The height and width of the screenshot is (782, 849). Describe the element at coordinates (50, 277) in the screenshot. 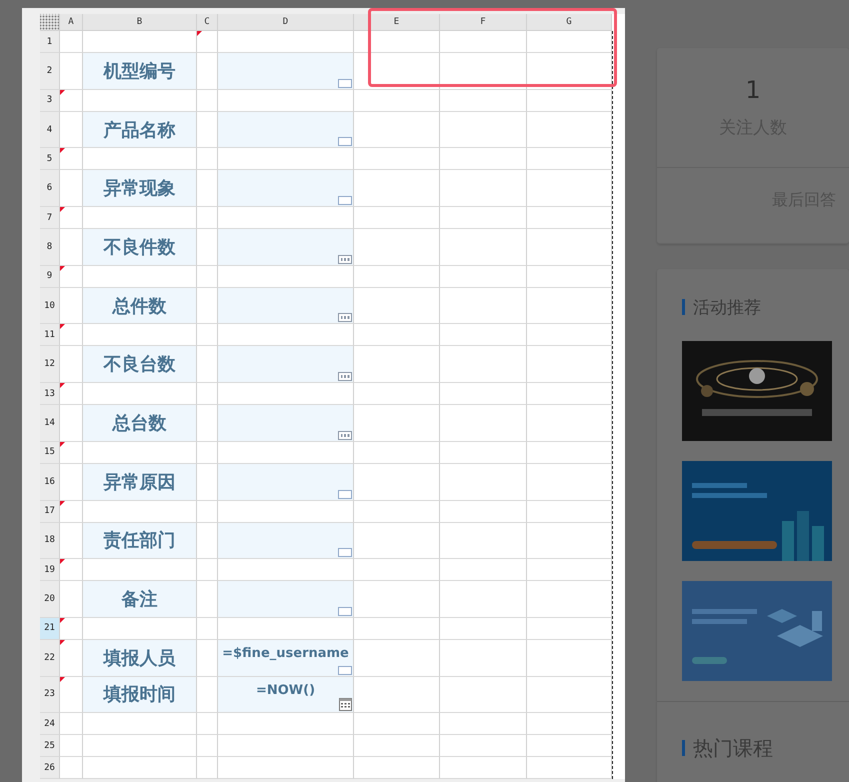

I see `row-header: 9` at that location.